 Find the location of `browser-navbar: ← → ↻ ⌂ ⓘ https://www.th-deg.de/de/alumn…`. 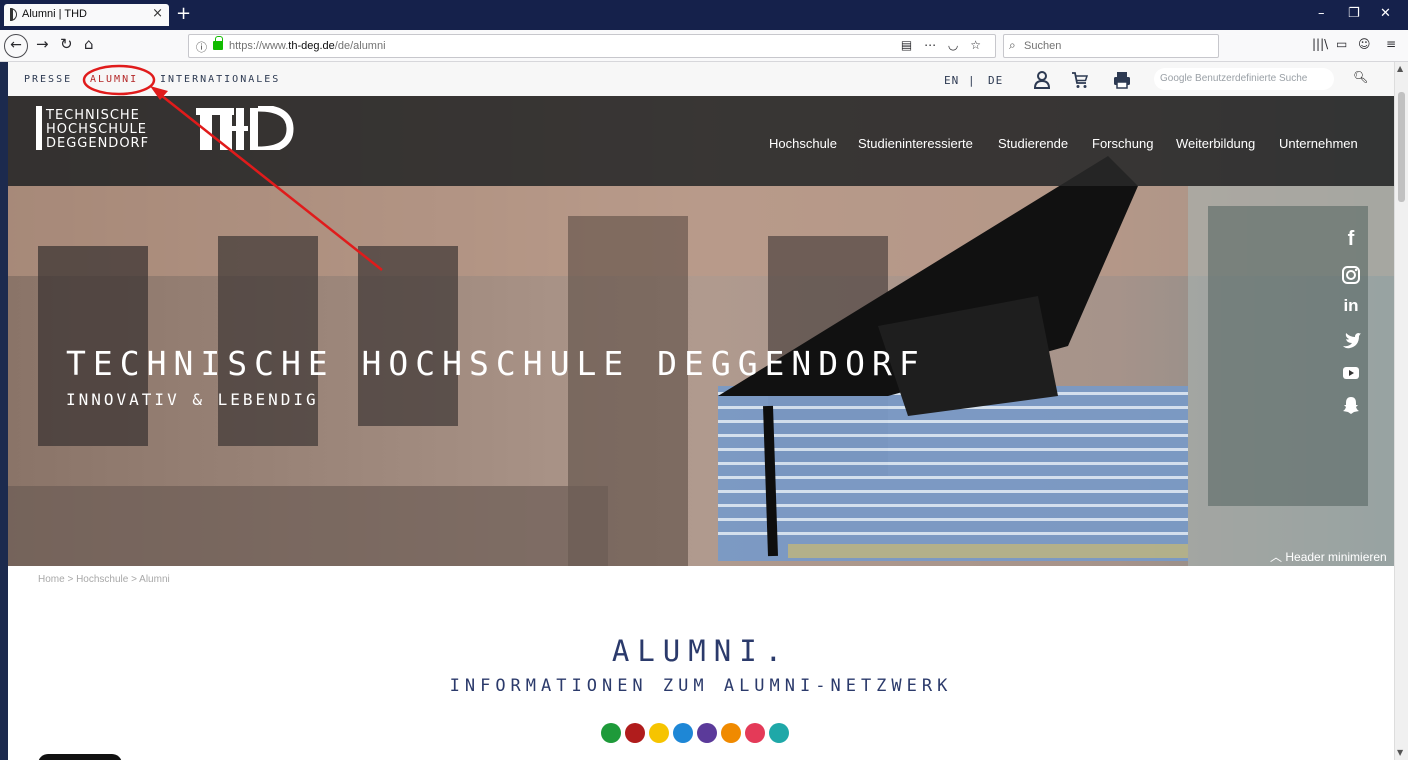

browser-navbar: ← → ↻ ⌂ ⓘ https://www.th-deg.de/de/alumn… is located at coordinates (704, 46).